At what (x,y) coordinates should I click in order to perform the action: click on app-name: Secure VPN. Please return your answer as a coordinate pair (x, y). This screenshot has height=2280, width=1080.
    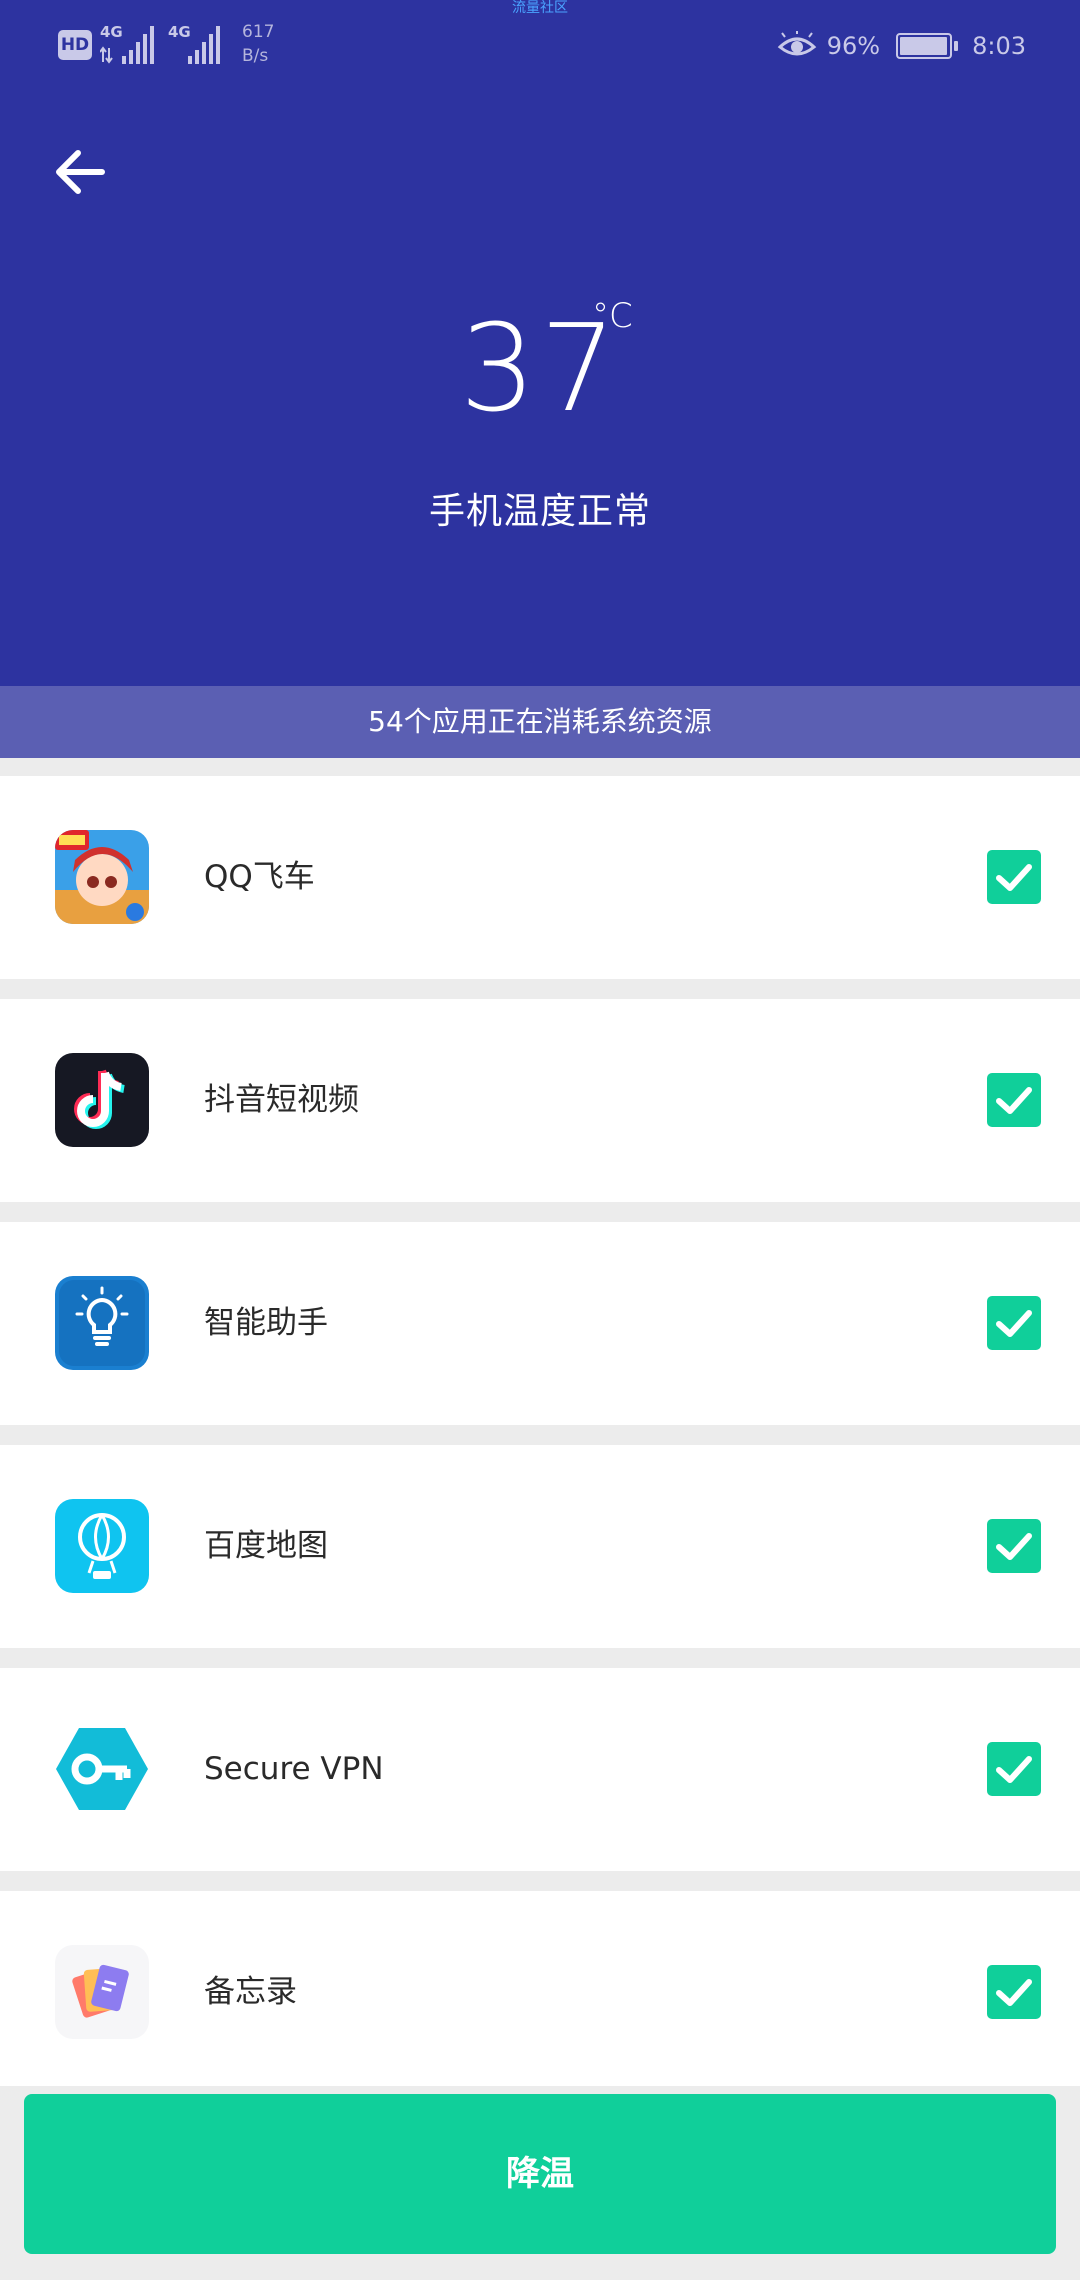
    Looking at the image, I should click on (294, 1769).